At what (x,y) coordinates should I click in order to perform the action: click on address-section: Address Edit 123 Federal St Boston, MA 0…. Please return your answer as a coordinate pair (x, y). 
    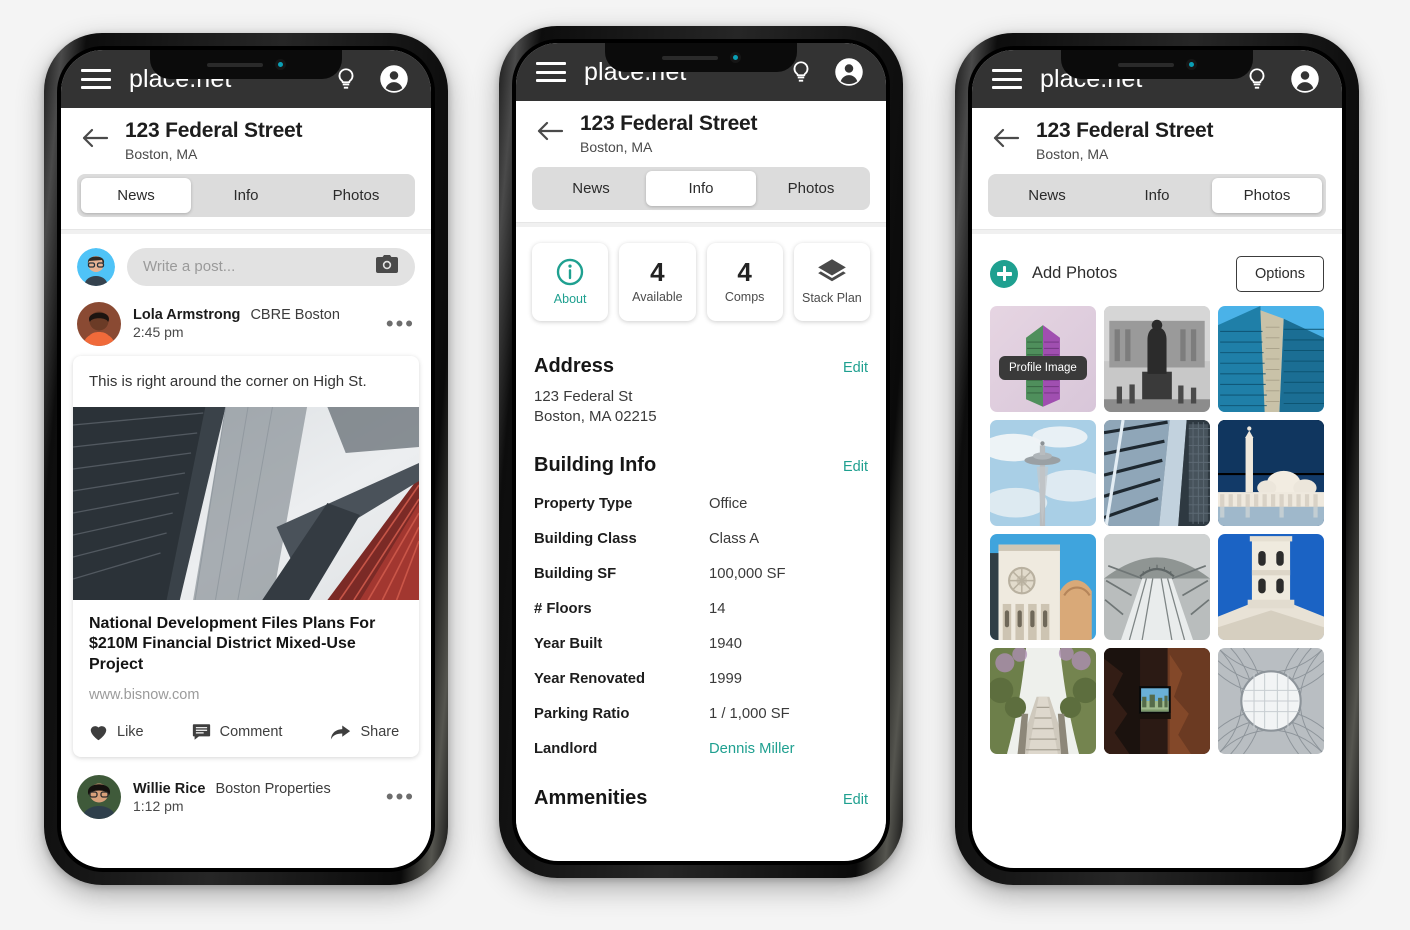
    Looking at the image, I should click on (701, 582).